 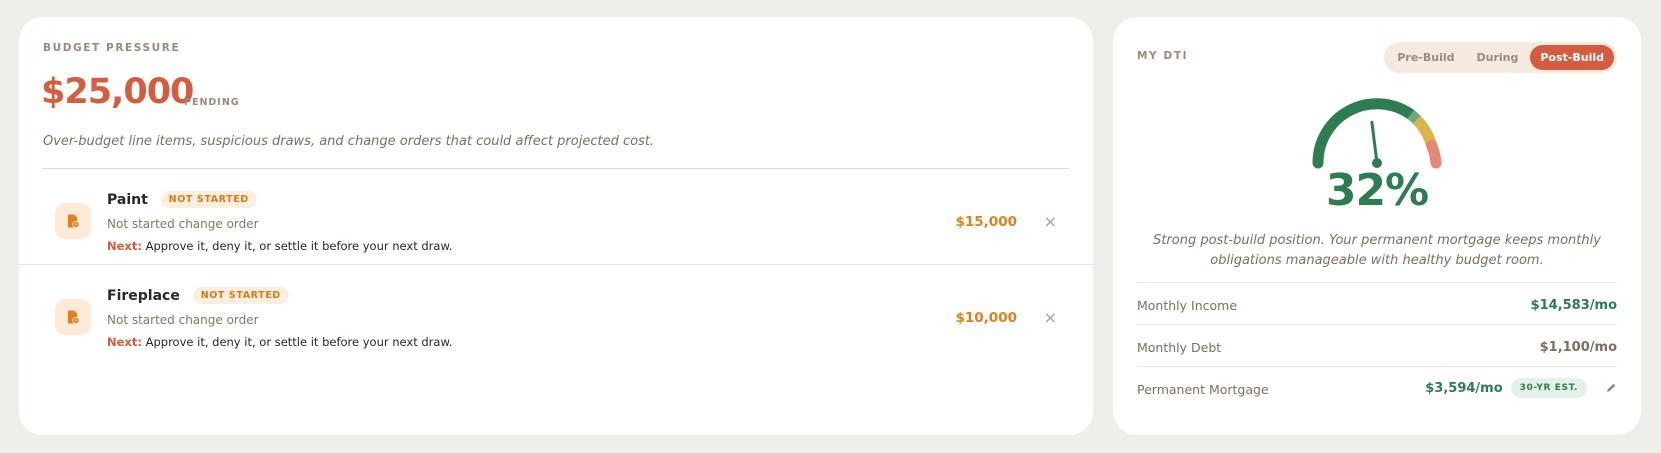 I want to click on item-title-row: Fireplace NOT STARTED, so click(x=198, y=295).